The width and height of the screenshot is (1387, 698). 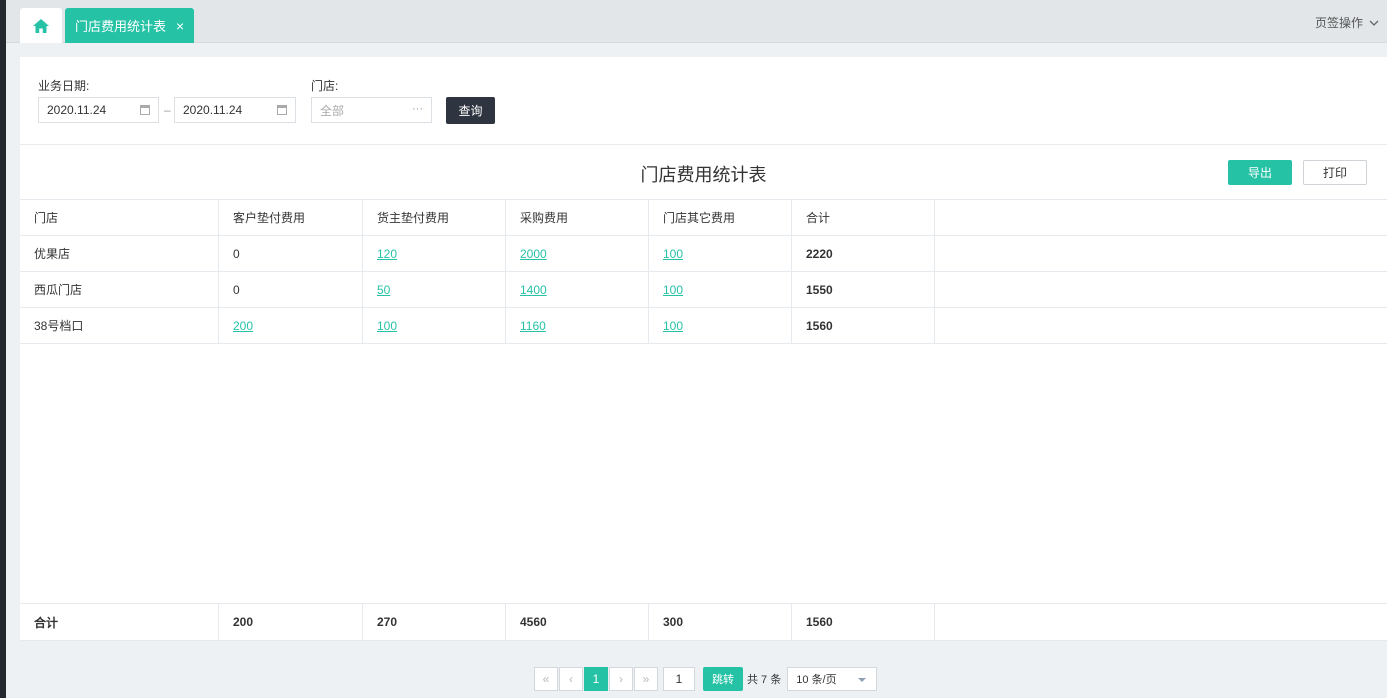 I want to click on chevron-down-icon, so click(x=1374, y=23).